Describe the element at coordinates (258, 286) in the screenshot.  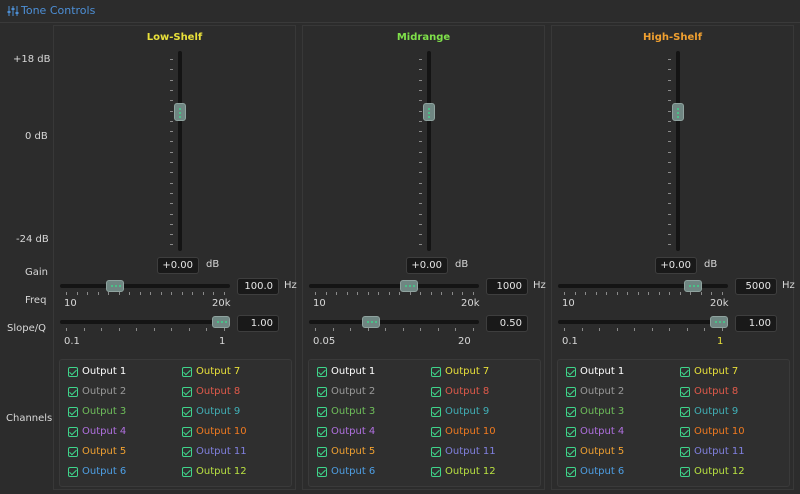
I see `freq-value-field: 100.0` at that location.